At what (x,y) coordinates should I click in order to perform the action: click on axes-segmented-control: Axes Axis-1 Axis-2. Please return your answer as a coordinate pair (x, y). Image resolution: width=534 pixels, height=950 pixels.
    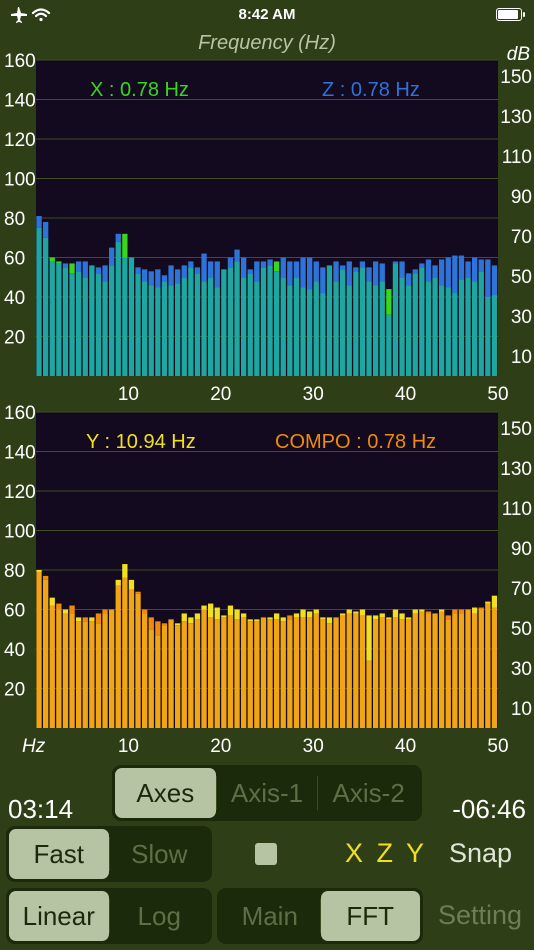
    Looking at the image, I should click on (267, 793).